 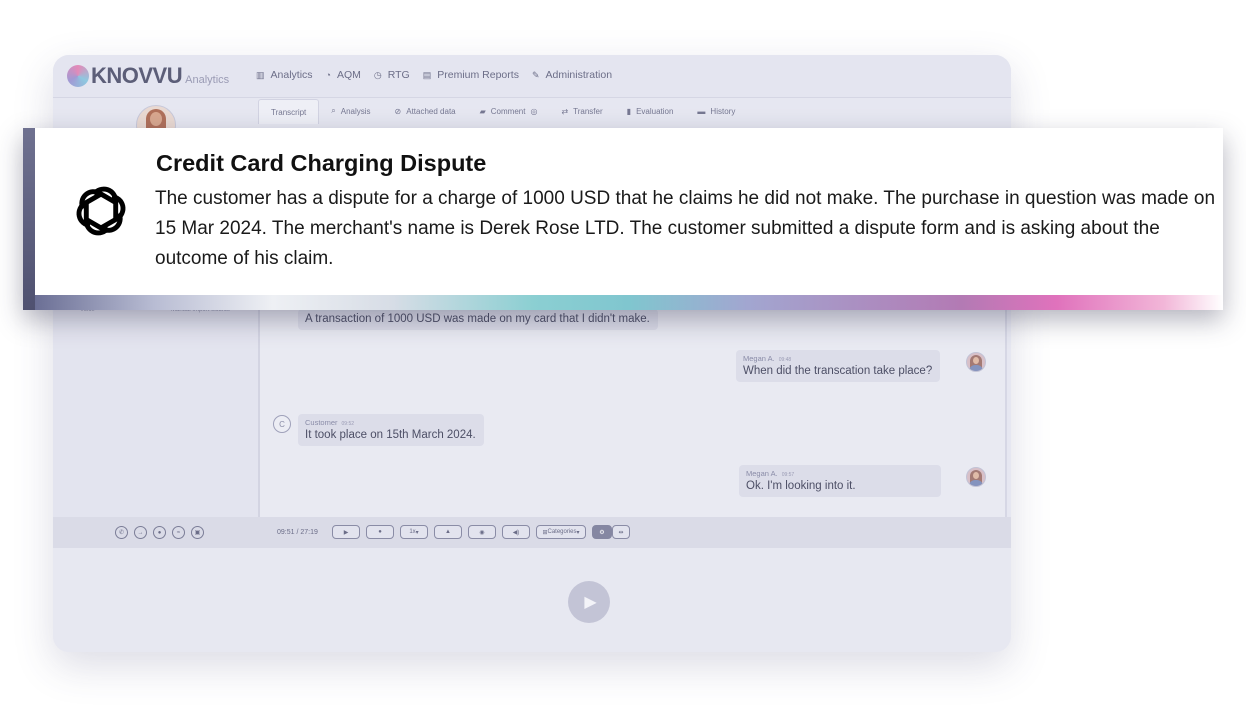 I want to click on speed-select: 1x ▾, so click(x=414, y=532).